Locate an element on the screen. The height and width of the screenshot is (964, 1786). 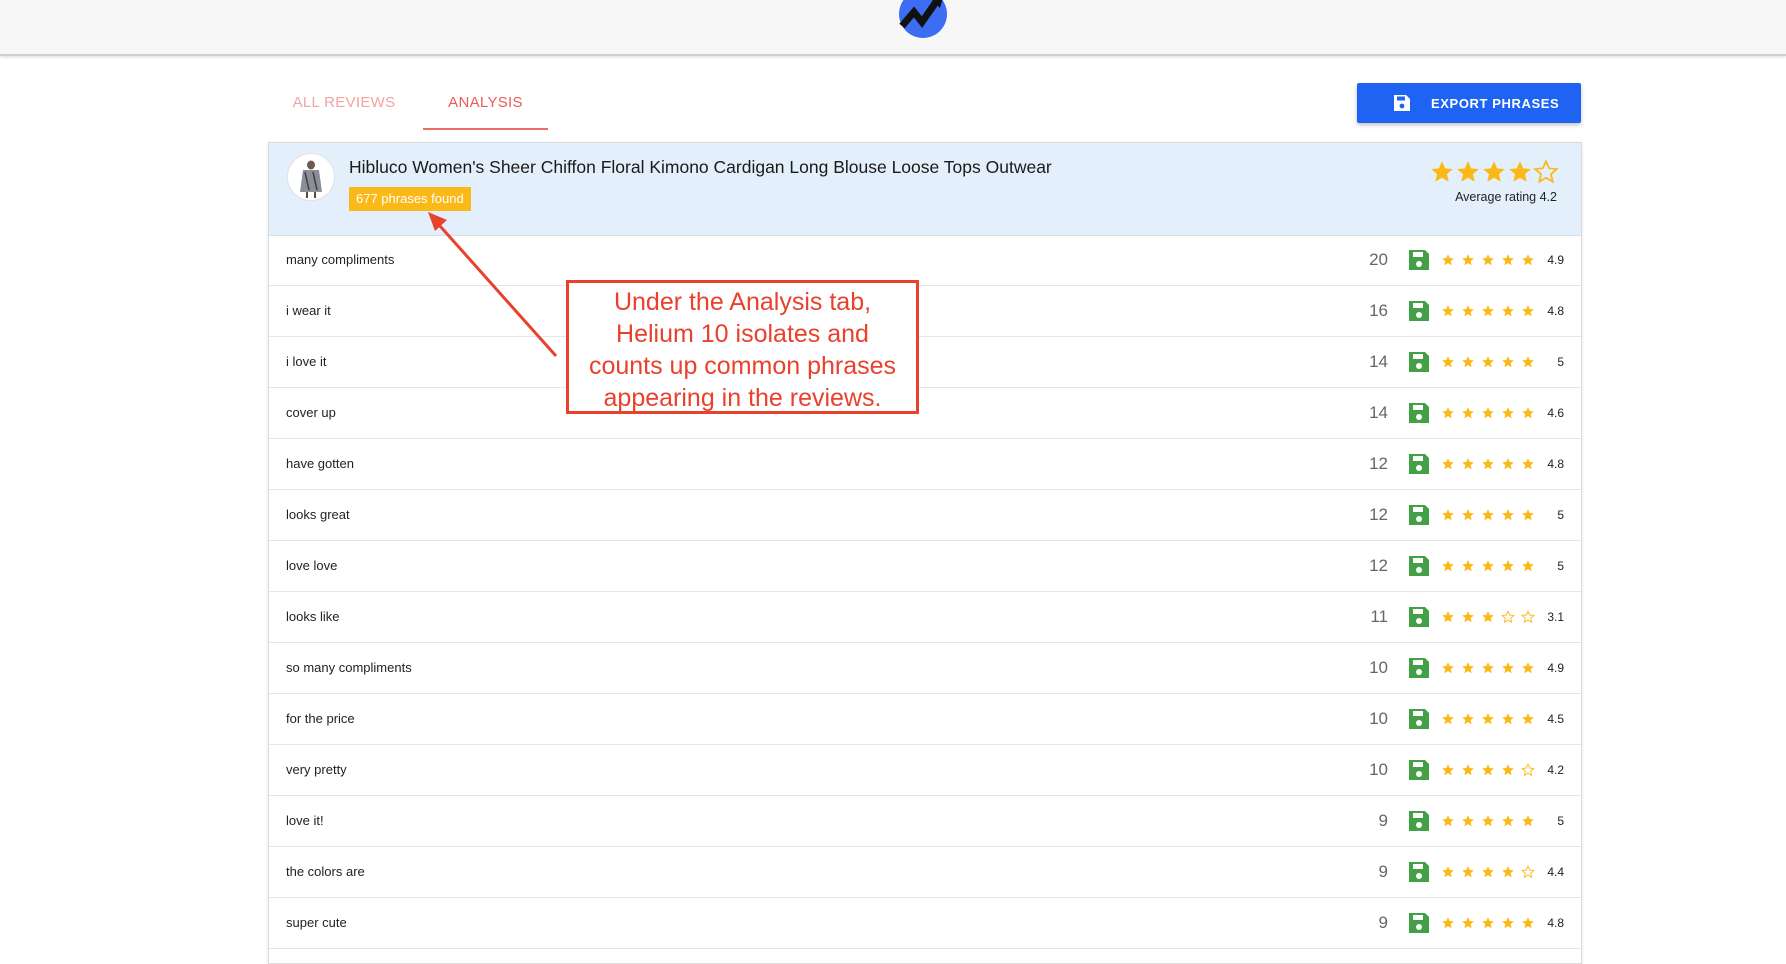
phrase-text: love it! is located at coordinates (305, 820).